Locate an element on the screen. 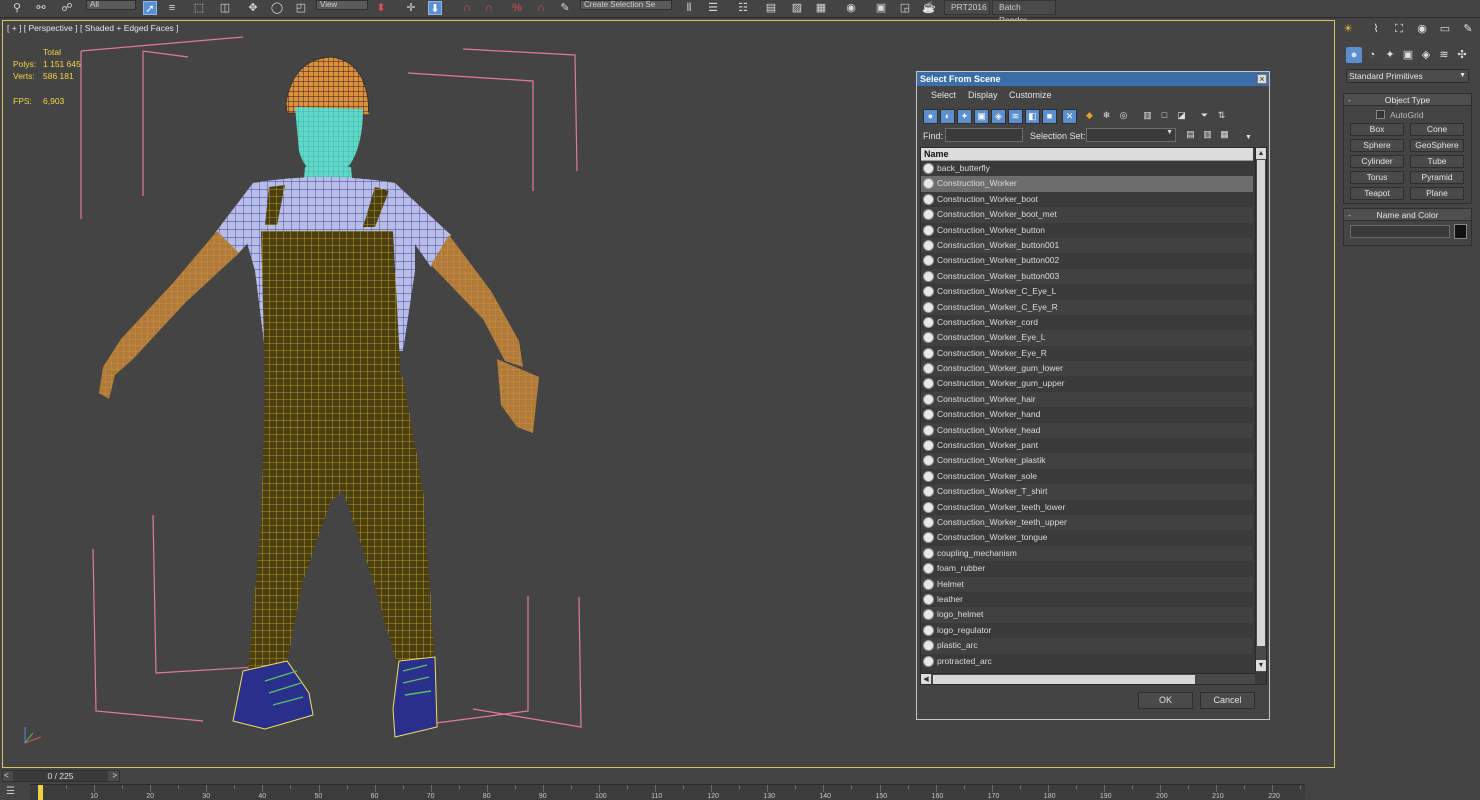 The height and width of the screenshot is (800, 1480). find-input is located at coordinates (984, 135).